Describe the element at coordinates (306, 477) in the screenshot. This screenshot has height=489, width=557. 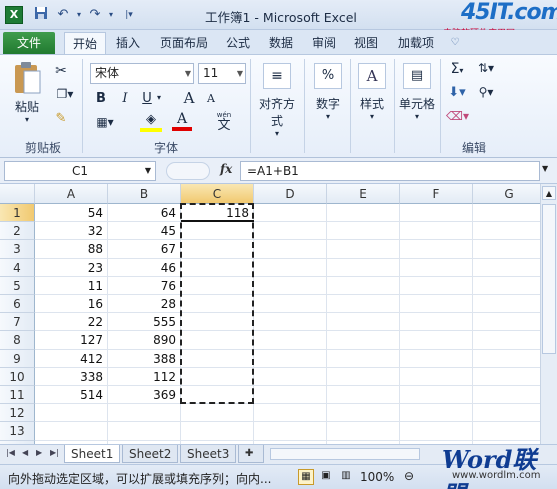
I see `normal-view-icon: ▦` at that location.